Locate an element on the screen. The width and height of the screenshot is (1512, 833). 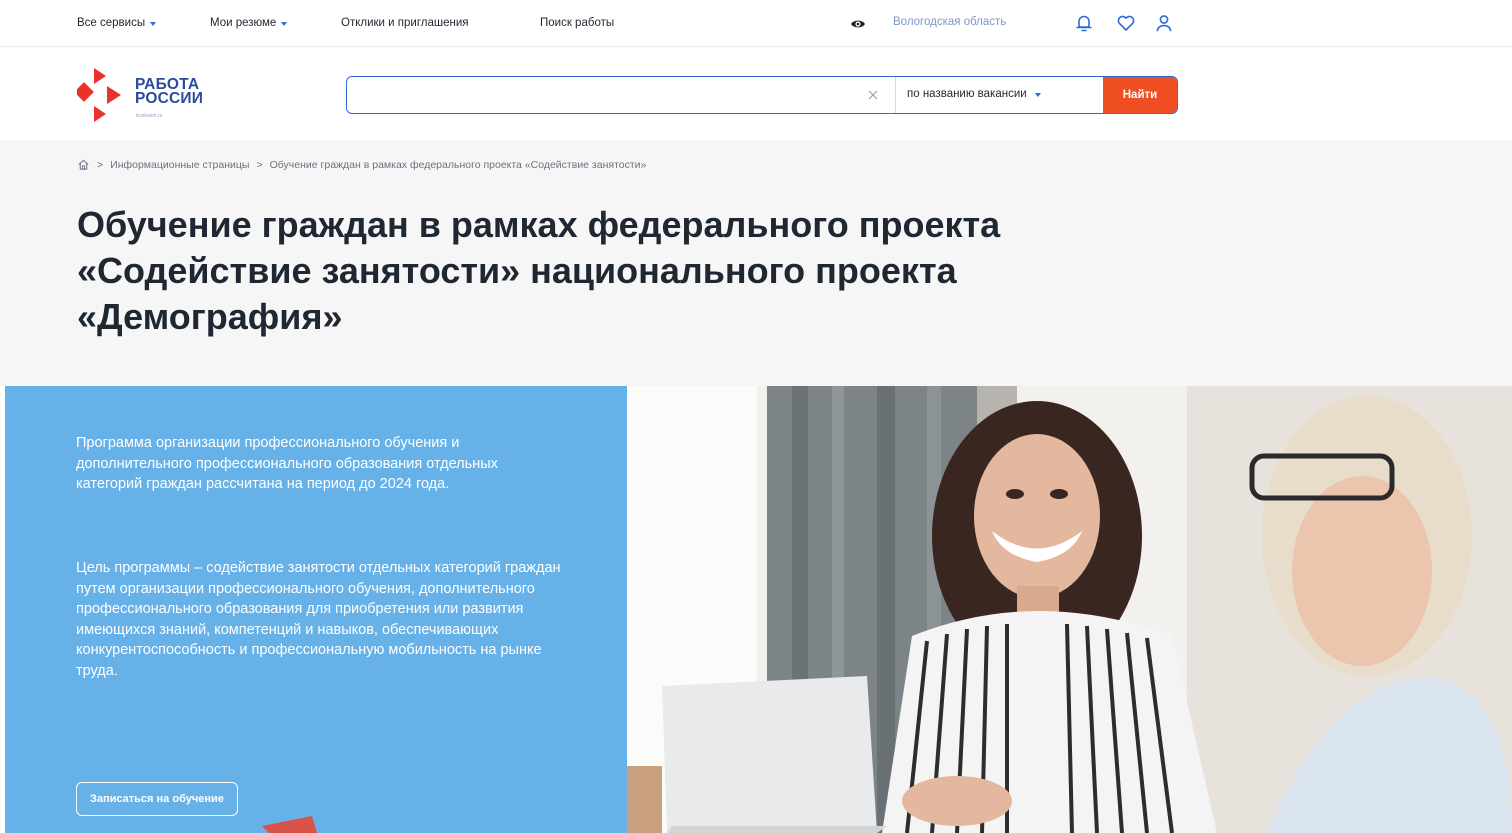
user-icon is located at coordinates (1164, 23).